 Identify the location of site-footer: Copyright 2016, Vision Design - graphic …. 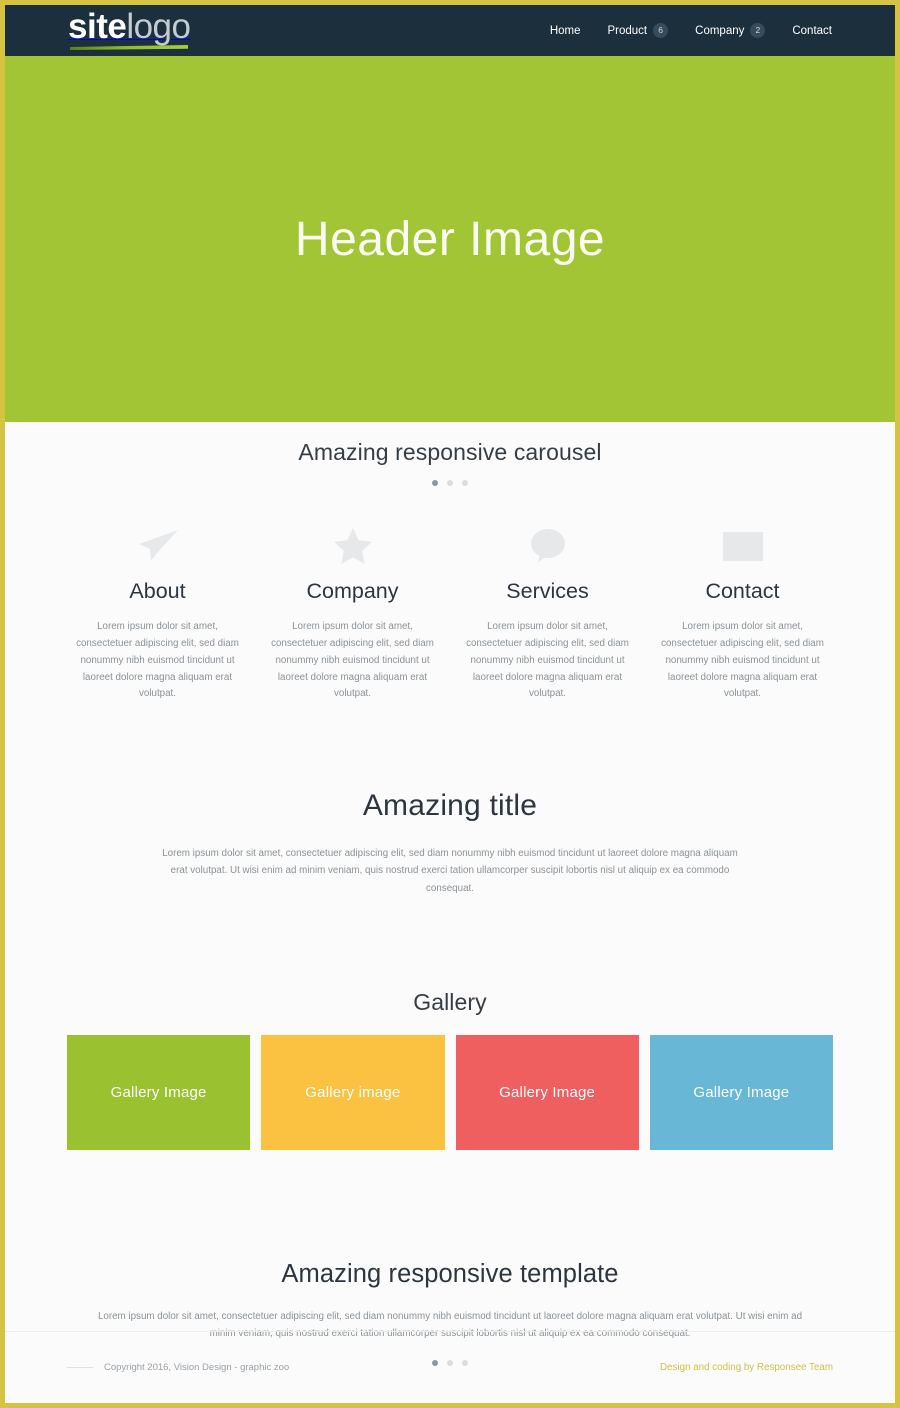
(450, 1367).